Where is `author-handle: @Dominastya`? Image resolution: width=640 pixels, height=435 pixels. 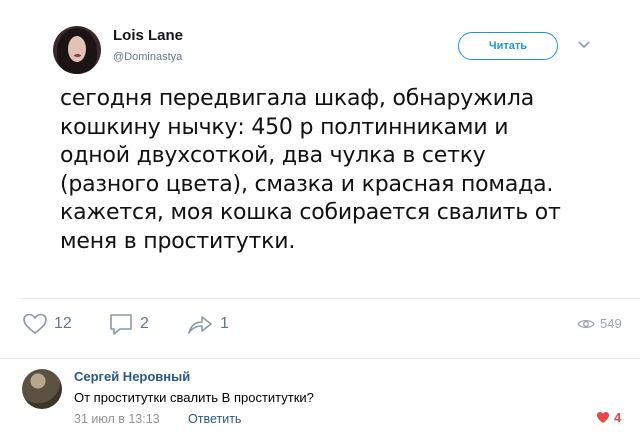
author-handle: @Dominastya is located at coordinates (147, 57).